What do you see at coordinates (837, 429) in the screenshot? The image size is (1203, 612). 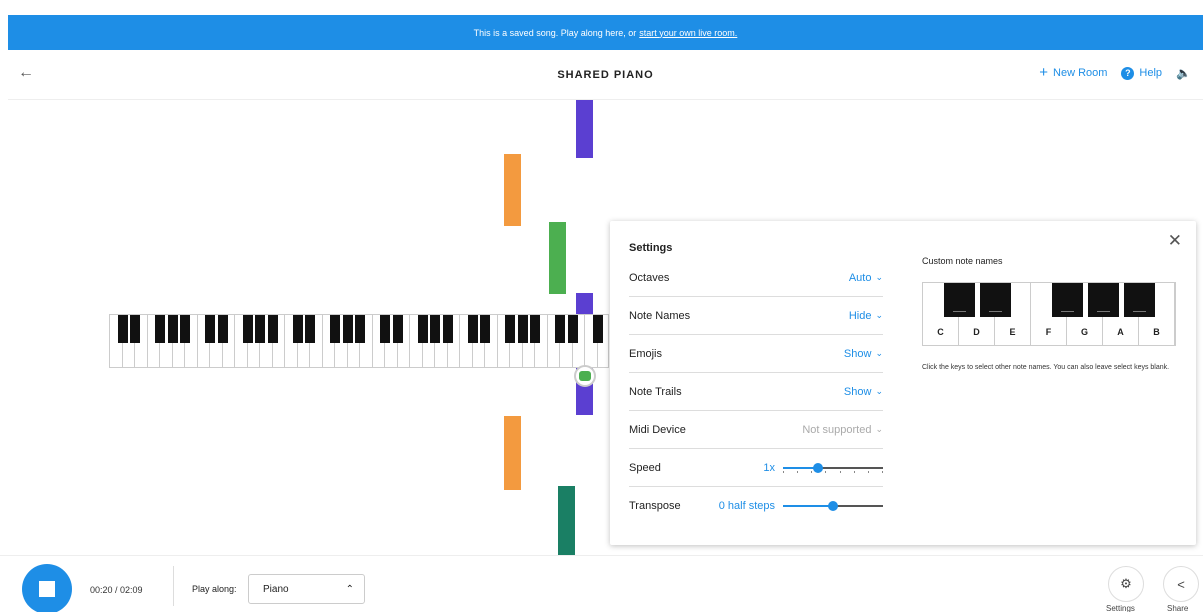 I see `midi-device-value: Not supported` at bounding box center [837, 429].